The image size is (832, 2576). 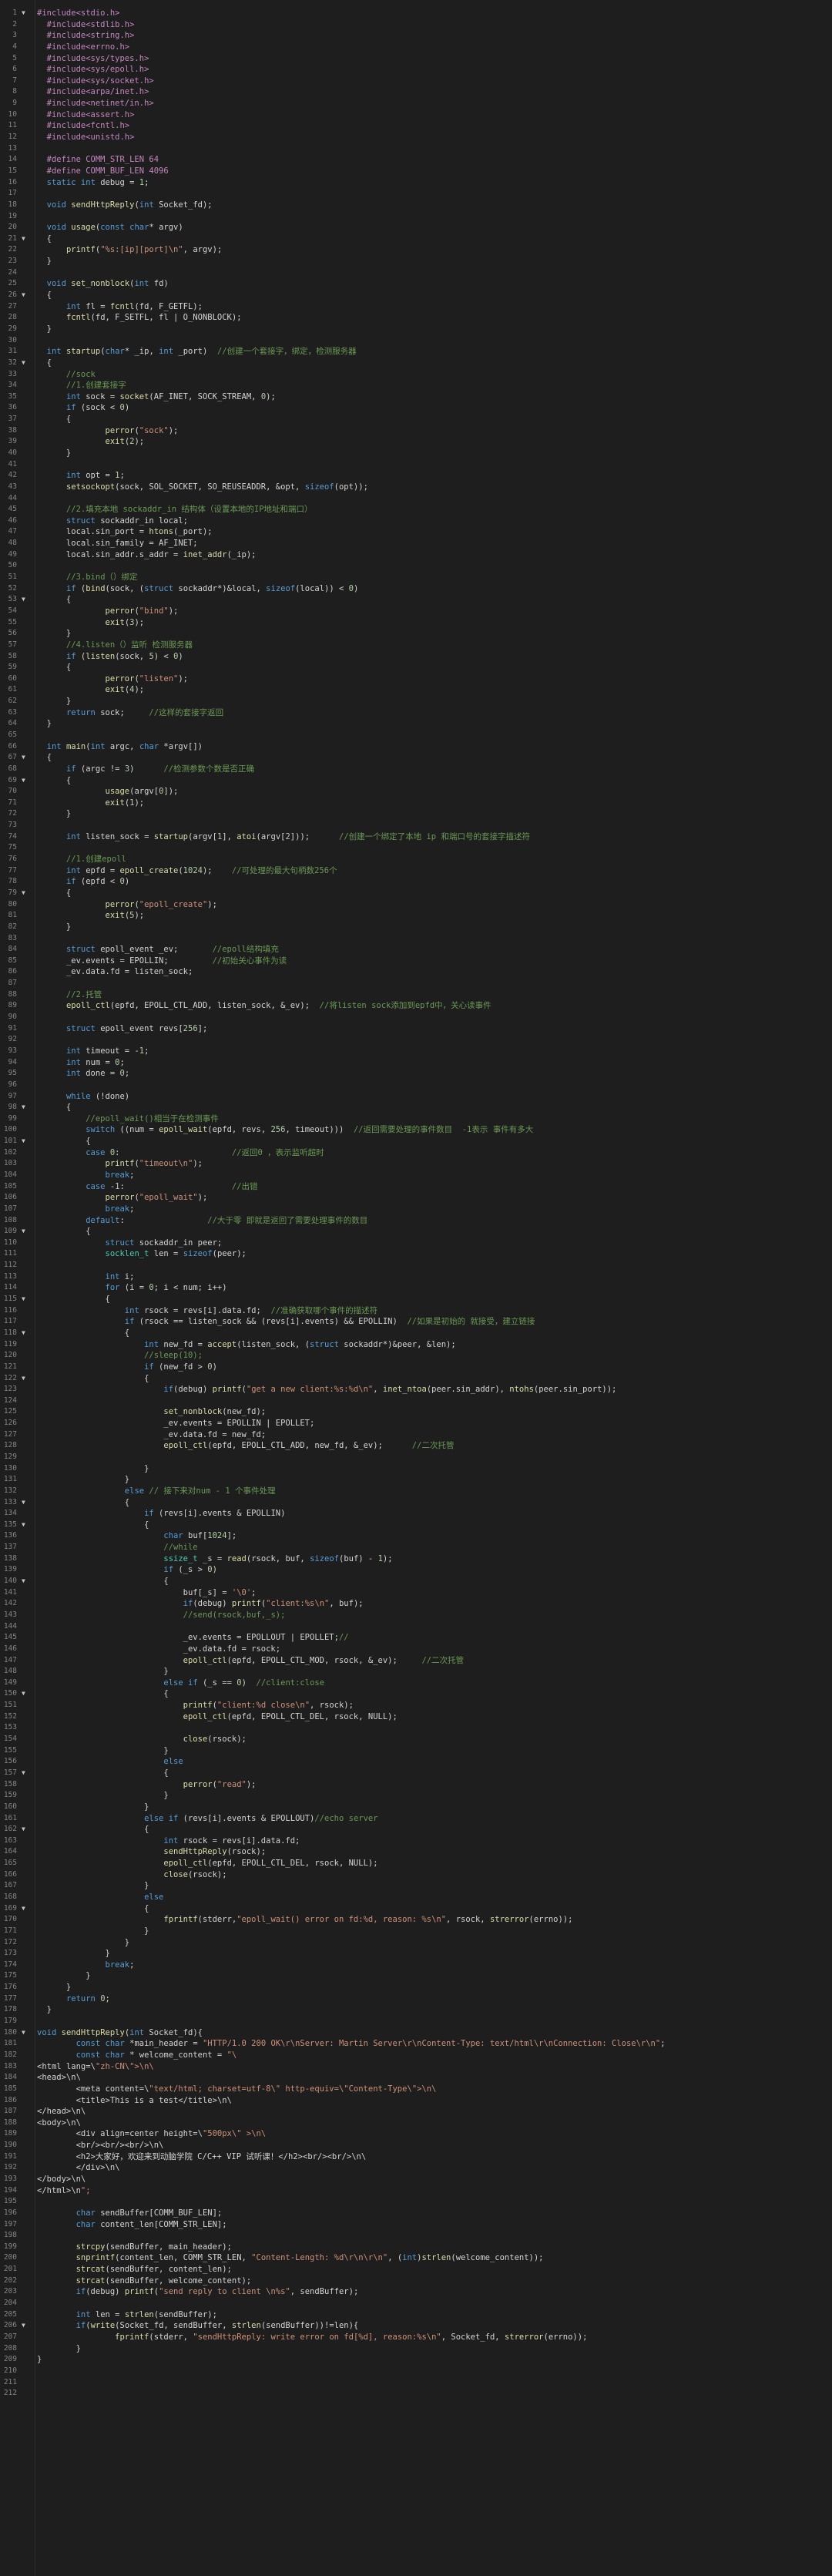 What do you see at coordinates (416, 1107) in the screenshot?
I see `code-line: 98 ▼ {` at bounding box center [416, 1107].